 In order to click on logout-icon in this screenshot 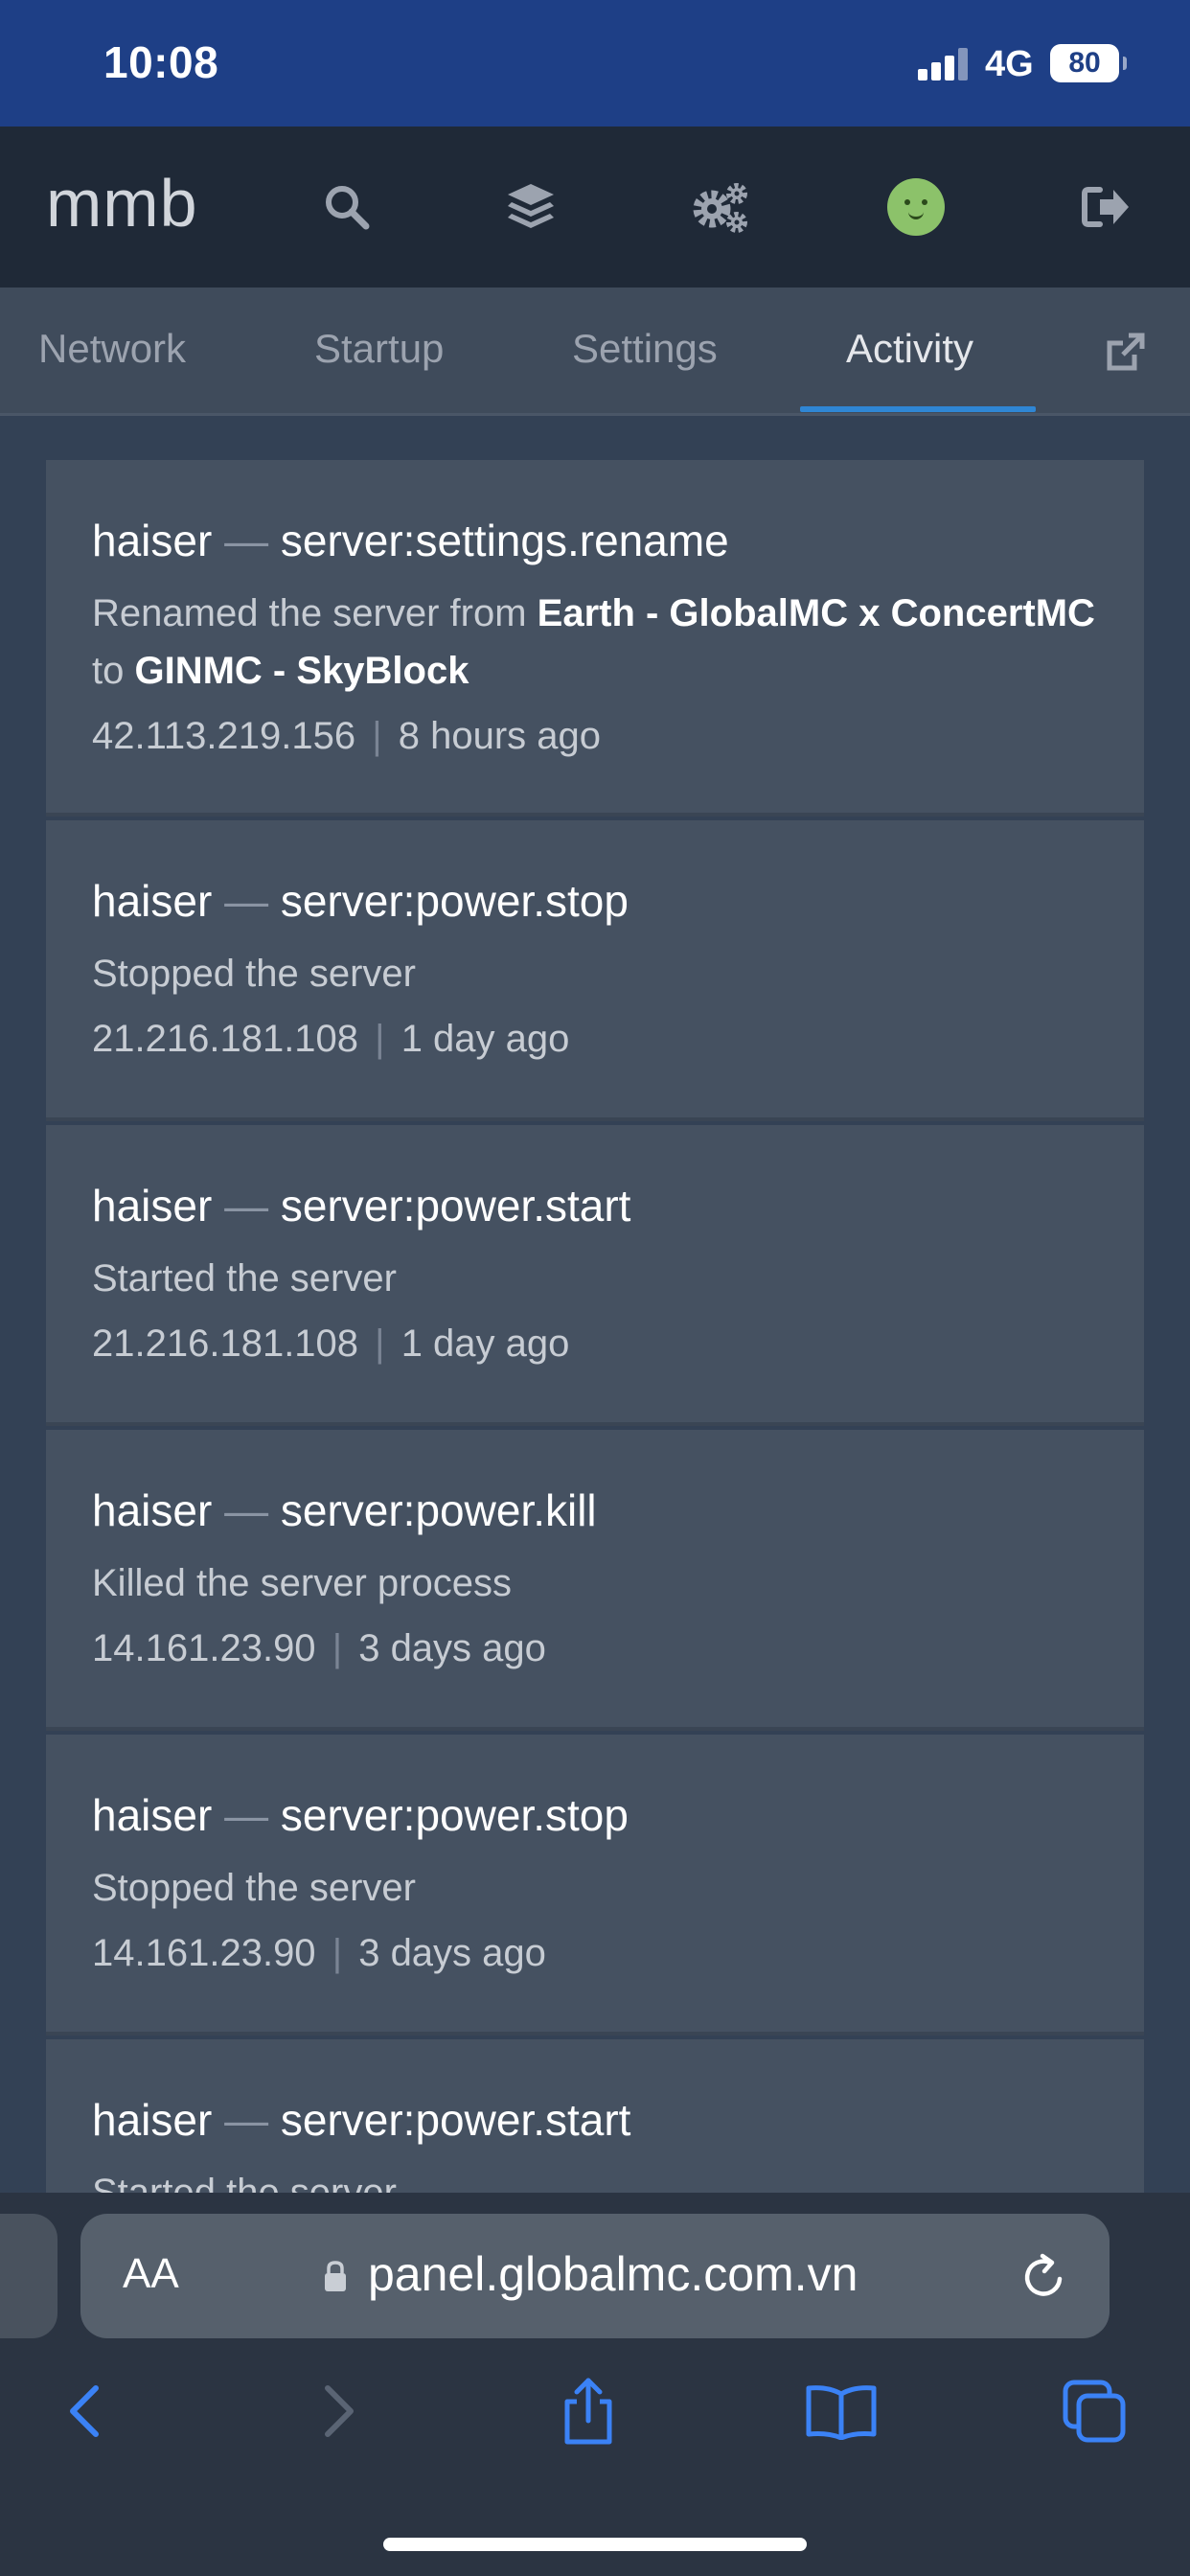, I will do `click(1105, 207)`.